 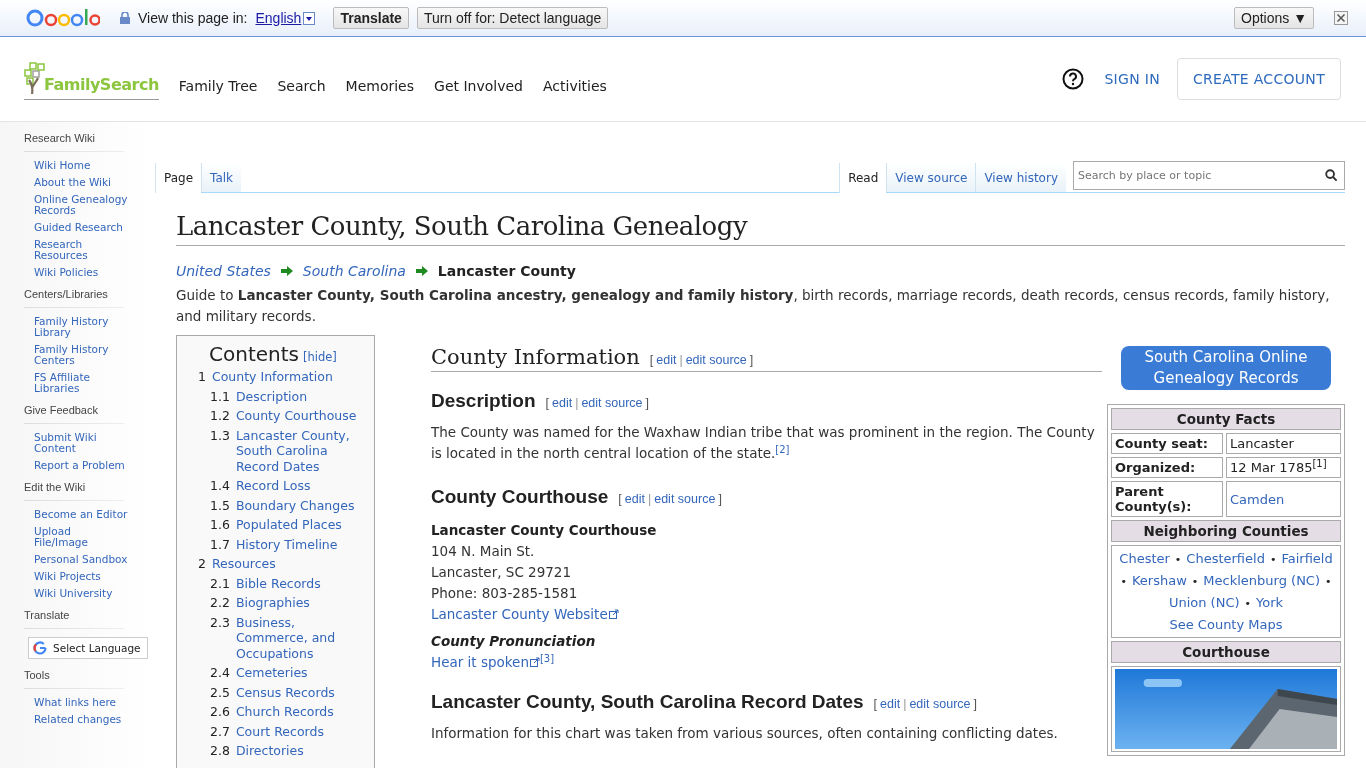 What do you see at coordinates (288, 673) in the screenshot?
I see `contents-link: 2.4 Cemeteries` at bounding box center [288, 673].